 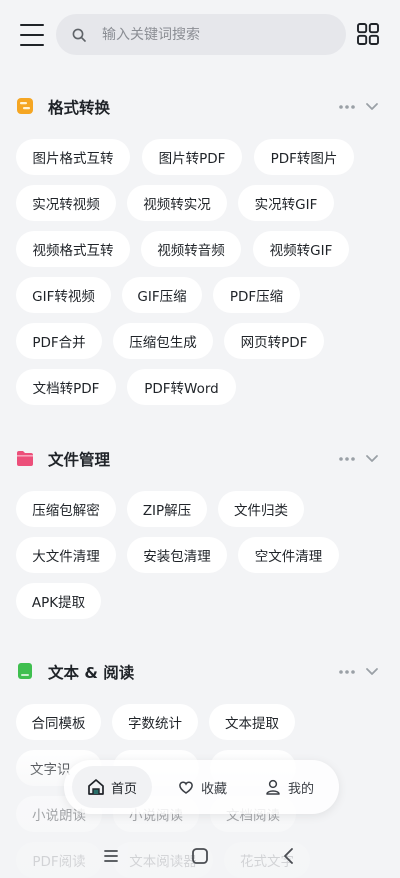 What do you see at coordinates (25, 458) in the screenshot?
I see `file-management-icon` at bounding box center [25, 458].